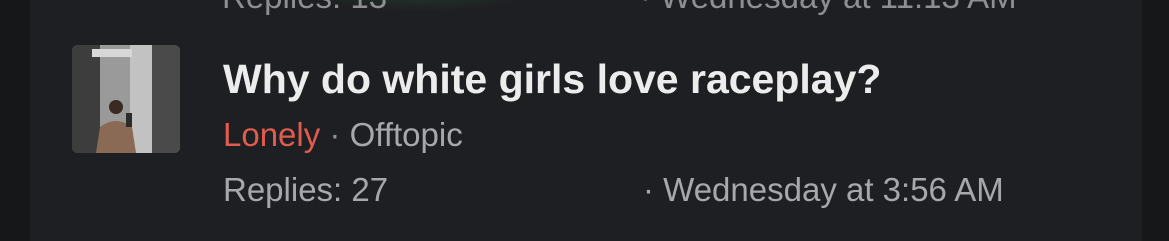 This screenshot has width=1169, height=241. Describe the element at coordinates (586, 7) in the screenshot. I see `previous-thread-row: Replies: 13 · Wednesday at 11:13 AM` at that location.